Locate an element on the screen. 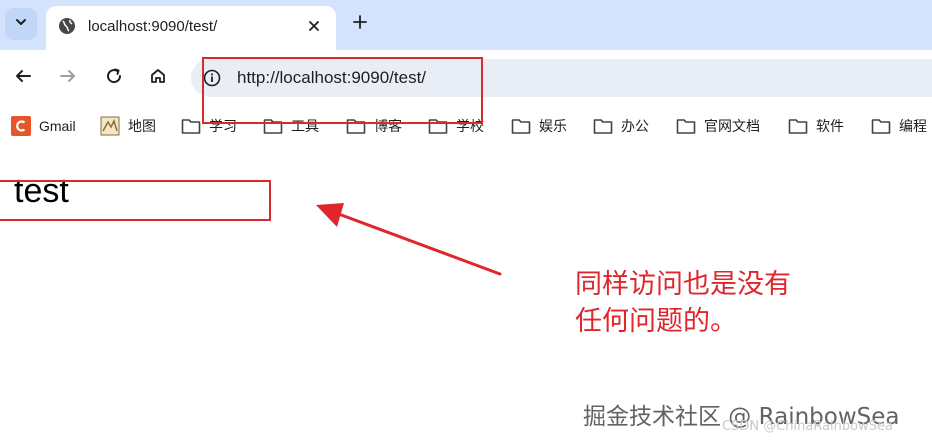 The height and width of the screenshot is (442, 932). annotation-arrow is located at coordinates (409, 239).